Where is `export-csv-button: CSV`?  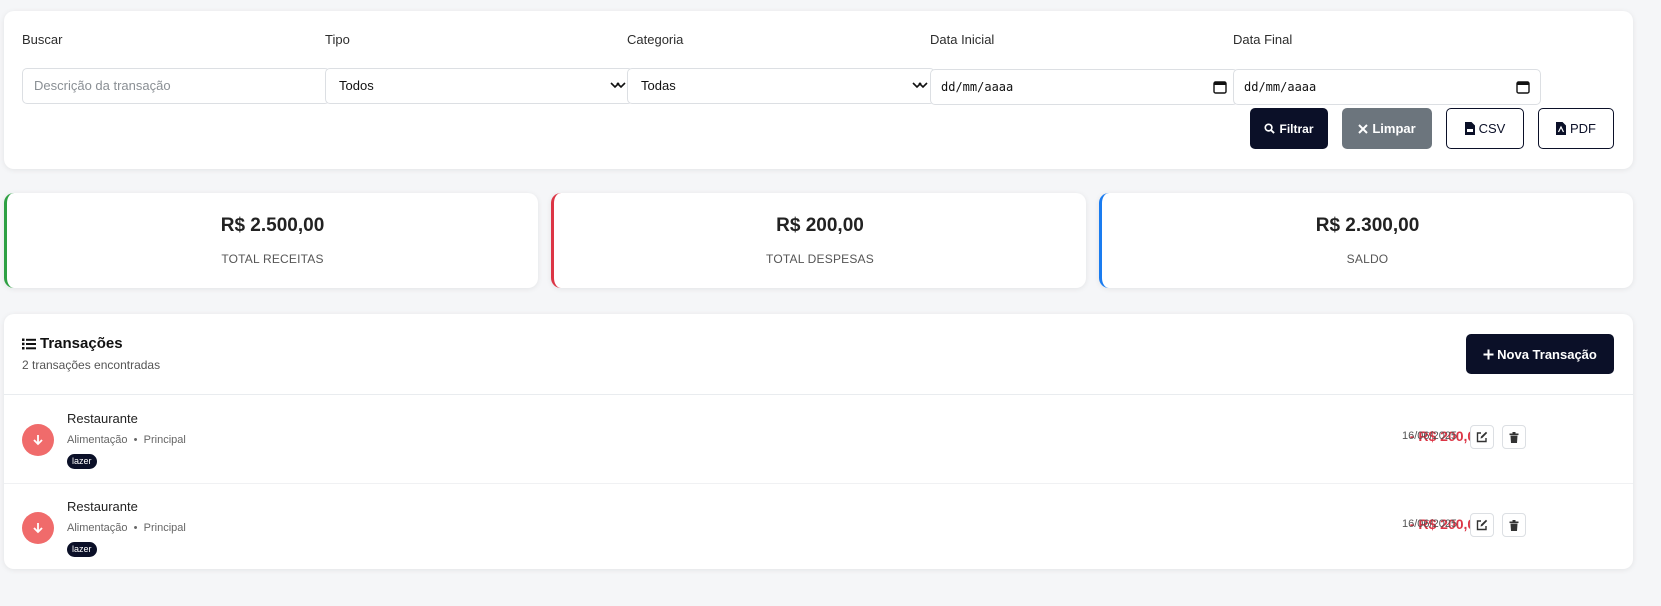
export-csv-button: CSV is located at coordinates (1485, 128).